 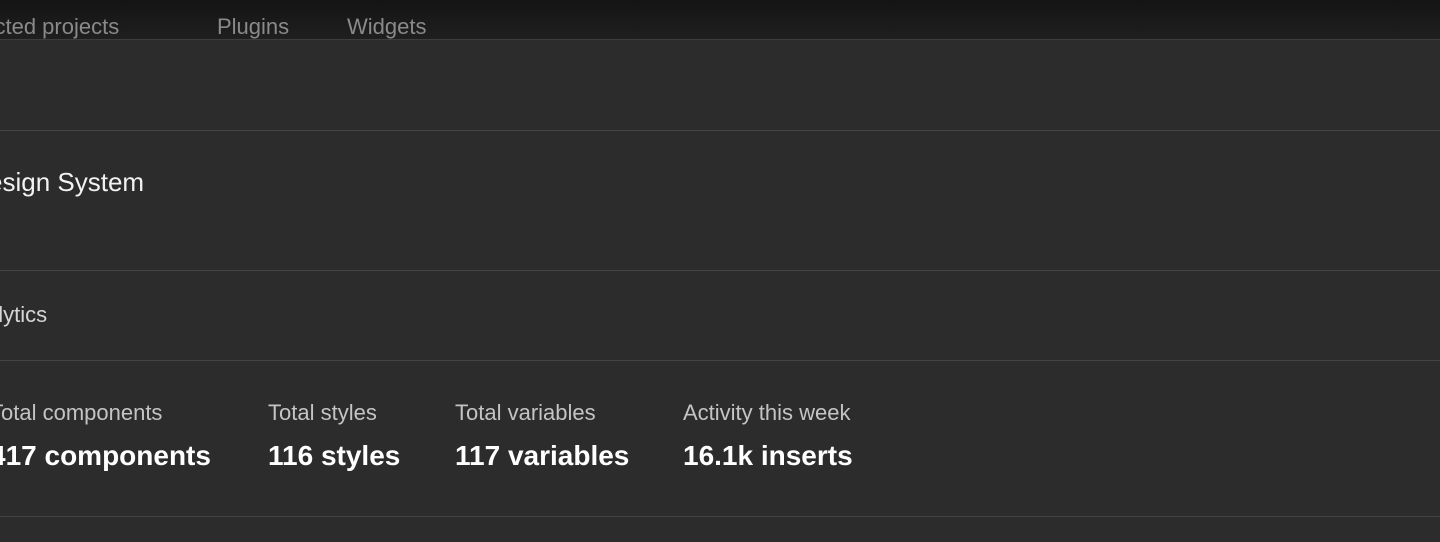 What do you see at coordinates (334, 455) in the screenshot?
I see `stat-value: 116 styles` at bounding box center [334, 455].